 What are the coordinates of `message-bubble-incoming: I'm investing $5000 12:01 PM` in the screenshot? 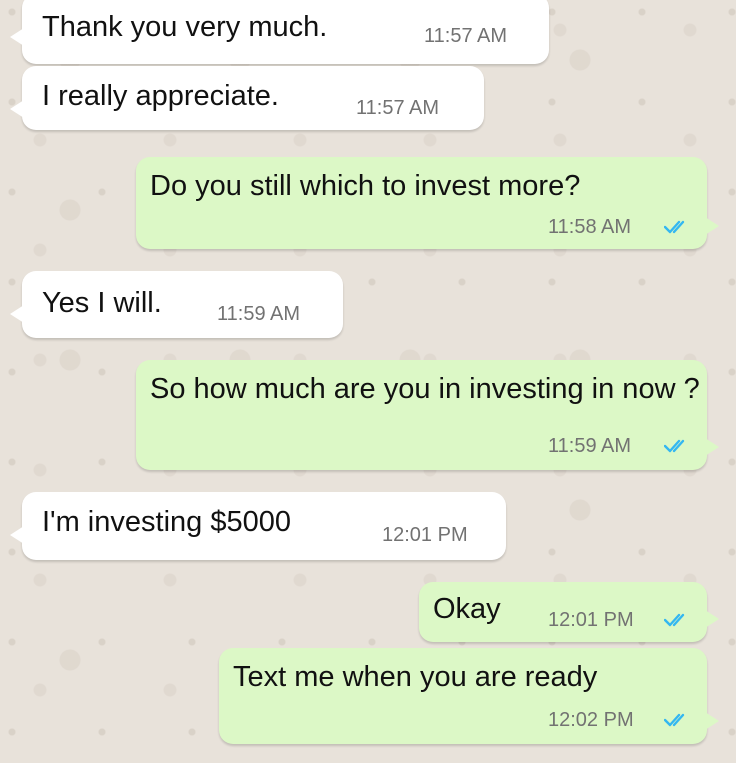 It's located at (258, 526).